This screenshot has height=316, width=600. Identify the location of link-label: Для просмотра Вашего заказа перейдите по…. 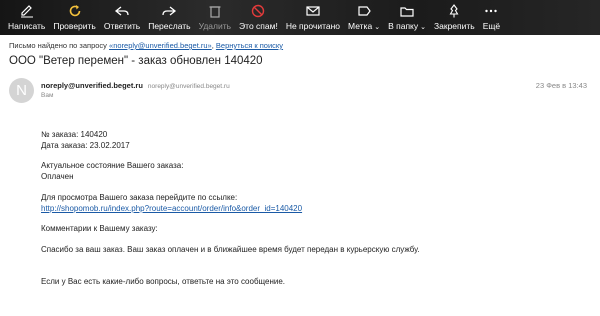
(139, 197).